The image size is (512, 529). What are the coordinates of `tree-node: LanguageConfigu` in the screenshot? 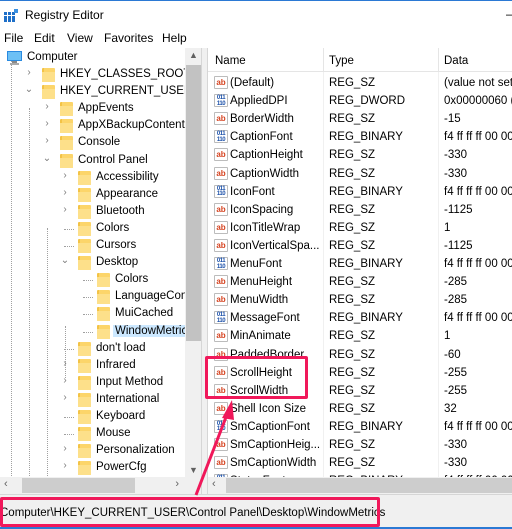 It's located at (100, 296).